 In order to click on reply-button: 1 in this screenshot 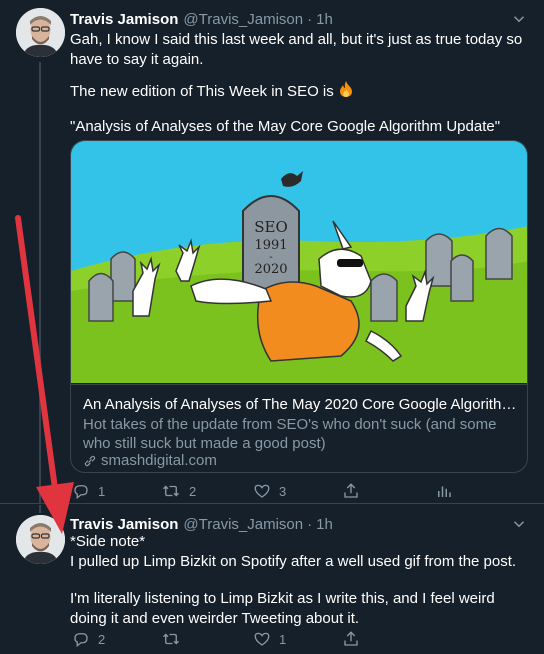, I will do `click(88, 491)`.